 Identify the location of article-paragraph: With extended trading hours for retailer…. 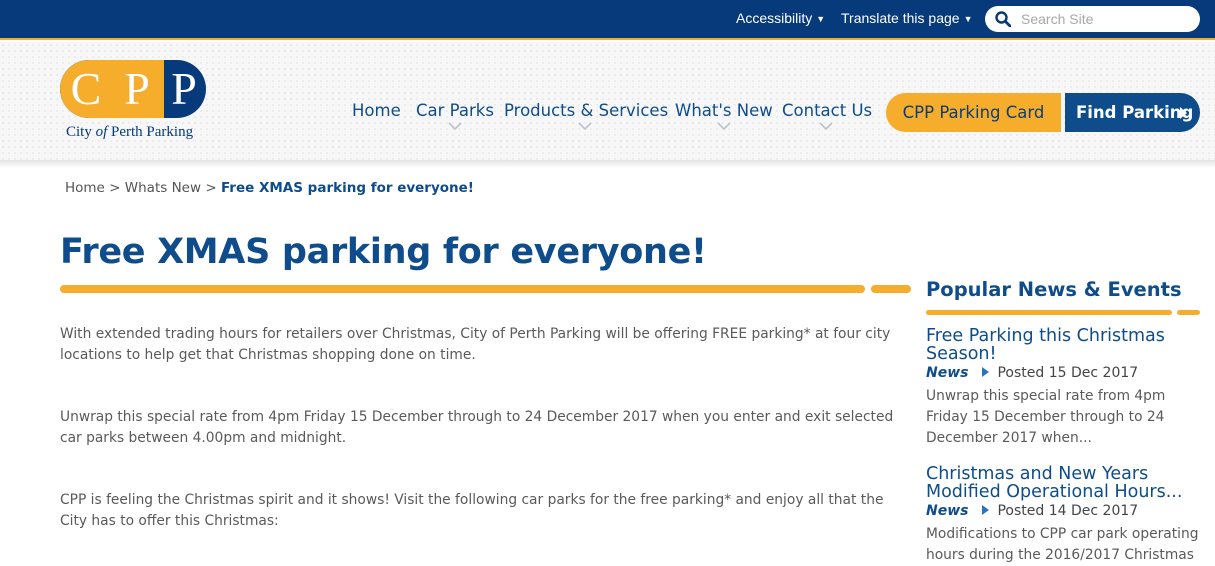
(475, 344).